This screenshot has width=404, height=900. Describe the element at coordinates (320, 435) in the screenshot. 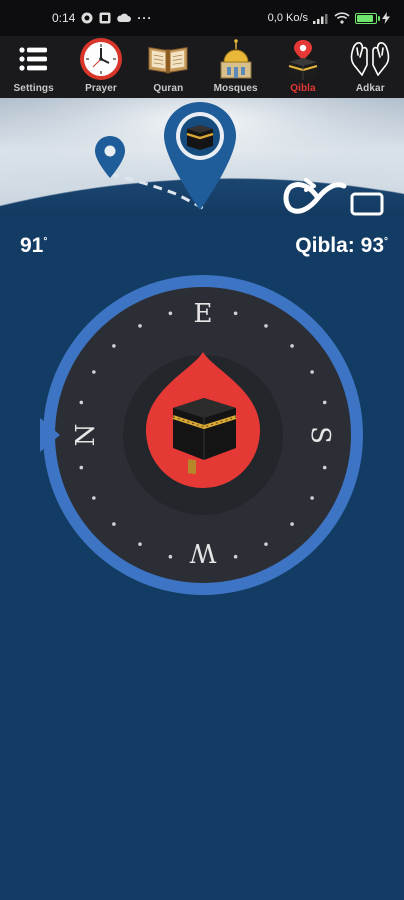

I see `cardinal-south: S` at that location.